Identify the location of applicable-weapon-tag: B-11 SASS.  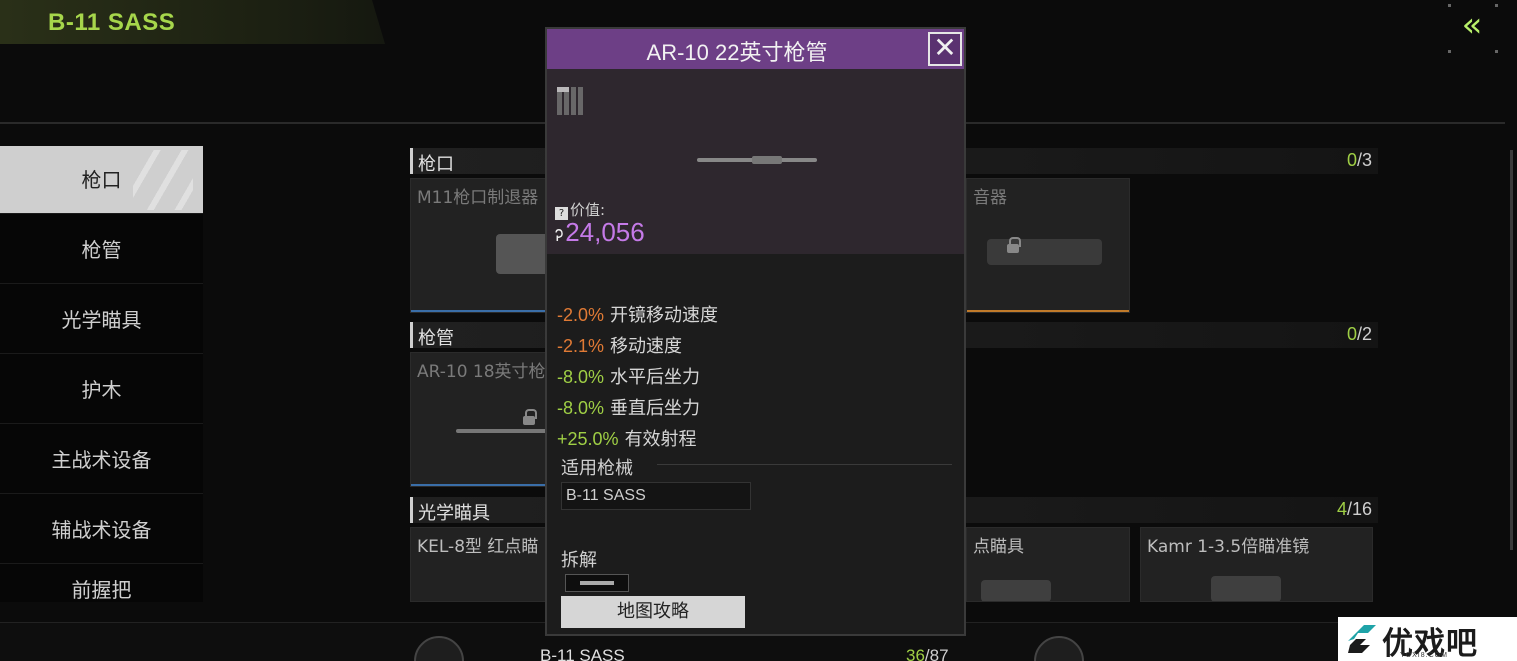
(656, 496).